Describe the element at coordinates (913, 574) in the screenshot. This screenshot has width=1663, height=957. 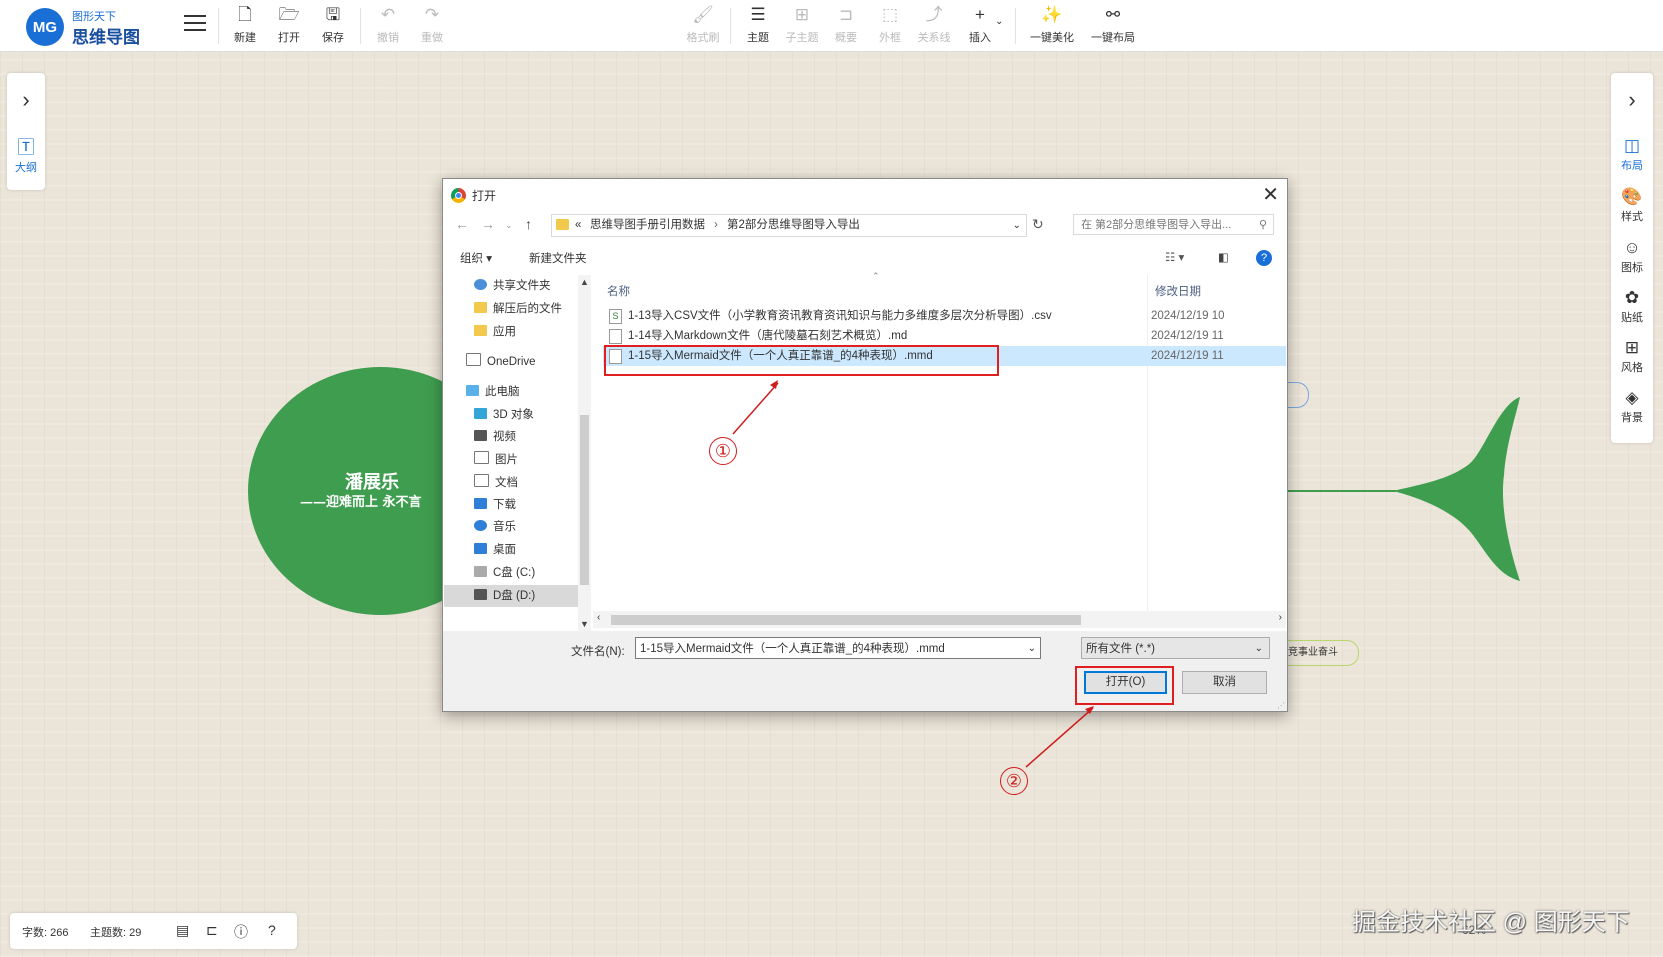
I see `annotation-arrows` at that location.